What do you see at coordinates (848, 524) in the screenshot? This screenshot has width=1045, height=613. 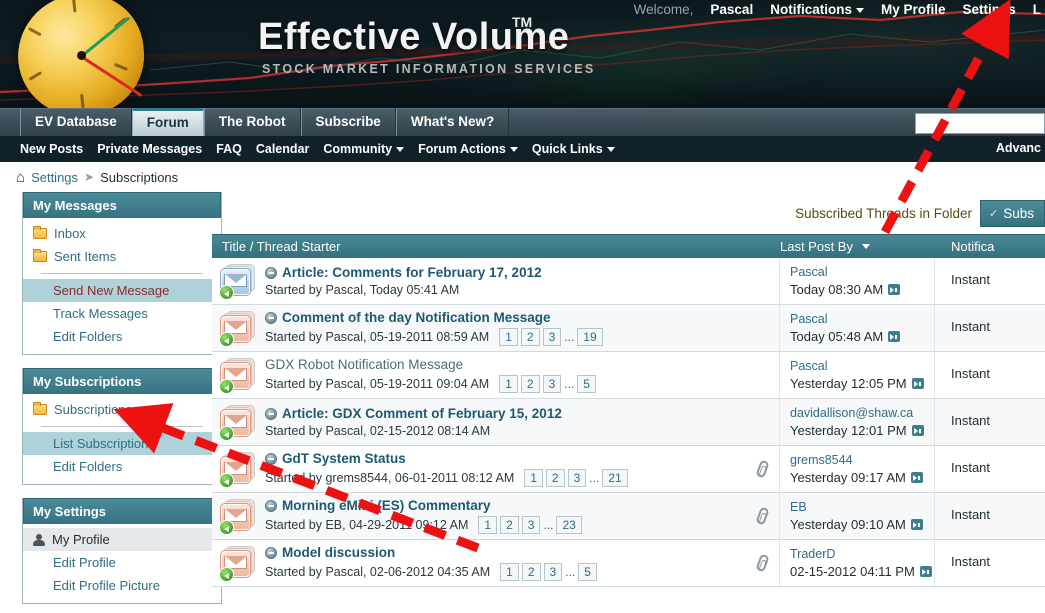 I see `last-post-time-text: Yesterday 09:10 AM` at bounding box center [848, 524].